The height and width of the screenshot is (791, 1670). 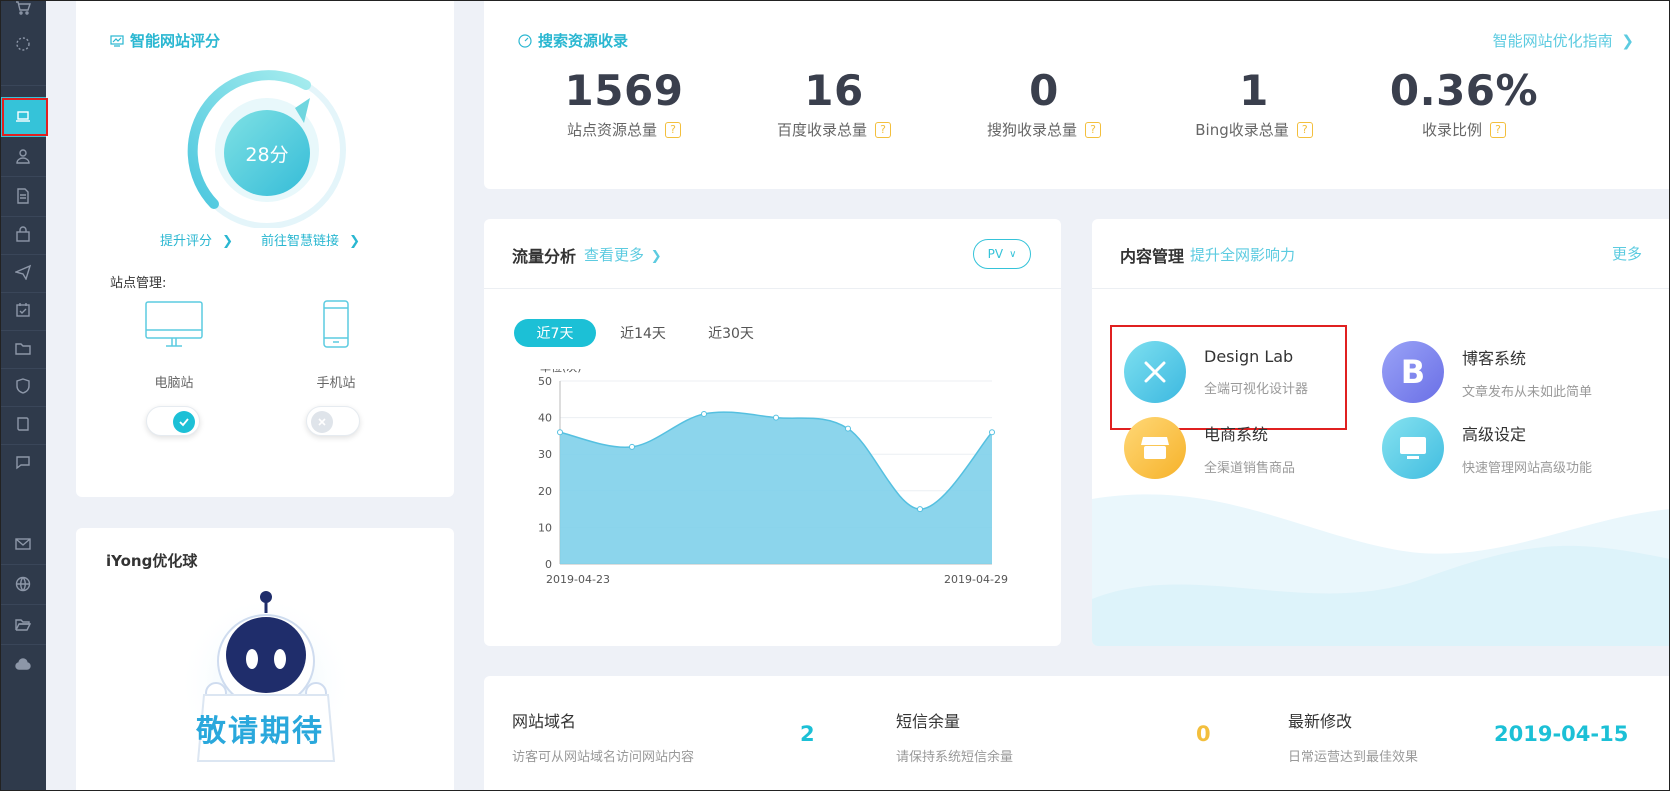 I want to click on tab-7-days: 近7天, so click(x=555, y=333).